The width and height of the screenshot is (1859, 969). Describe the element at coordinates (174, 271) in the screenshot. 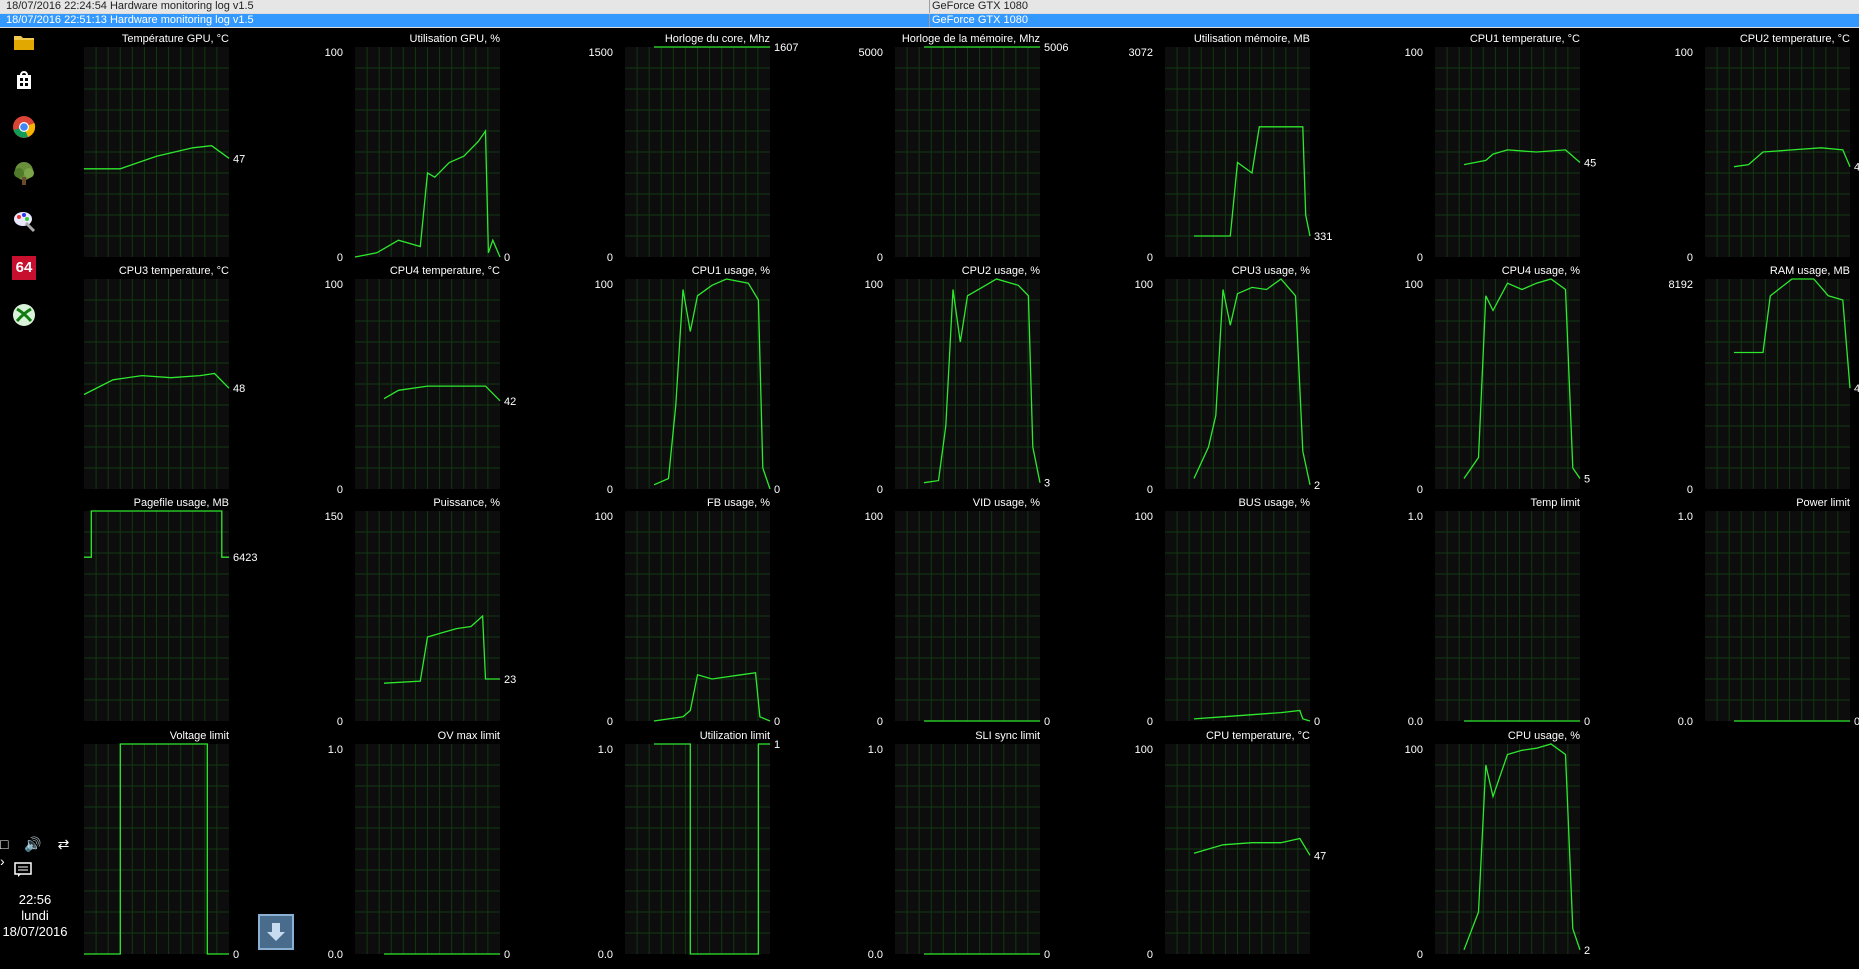

I see `graph-title: CPU3 temperature, °C` at that location.